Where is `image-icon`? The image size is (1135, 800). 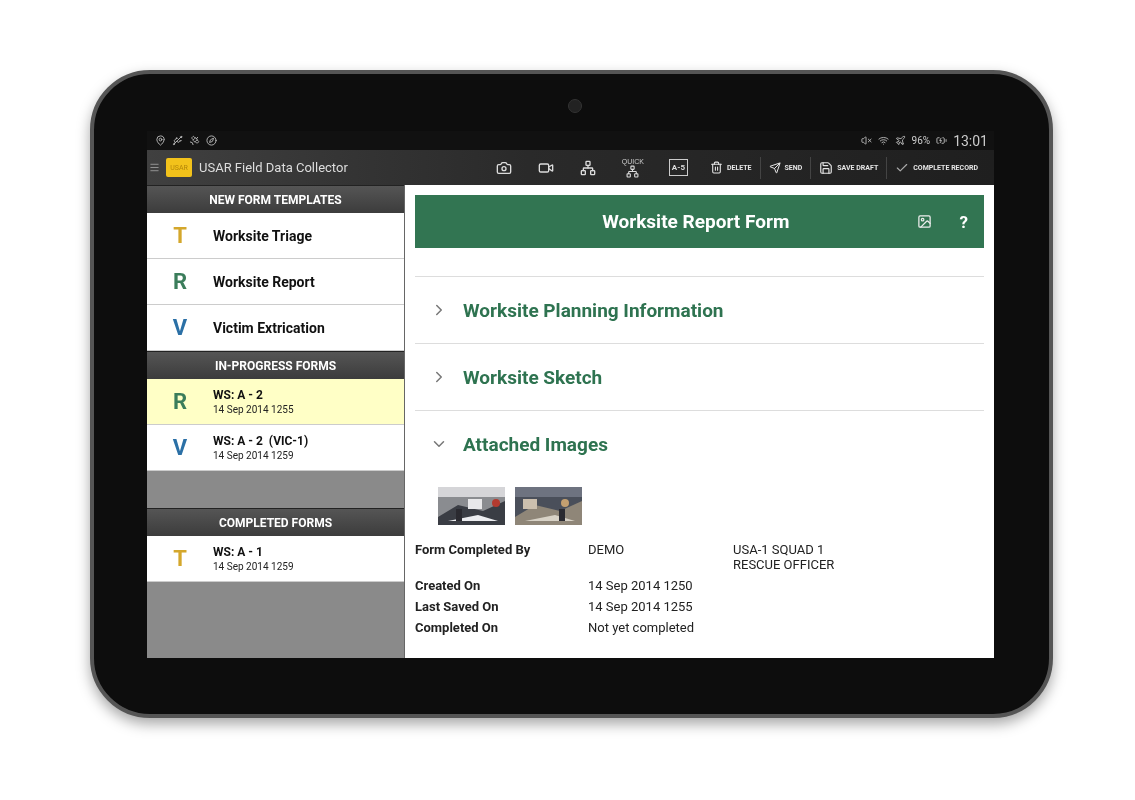 image-icon is located at coordinates (924, 221).